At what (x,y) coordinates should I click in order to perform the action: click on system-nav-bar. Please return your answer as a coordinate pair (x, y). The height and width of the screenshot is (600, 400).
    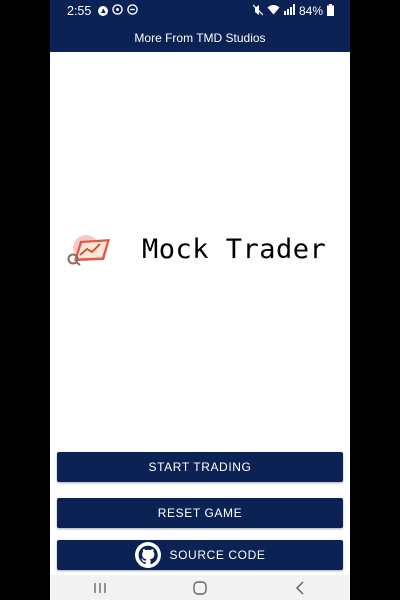
    Looking at the image, I should click on (200, 587).